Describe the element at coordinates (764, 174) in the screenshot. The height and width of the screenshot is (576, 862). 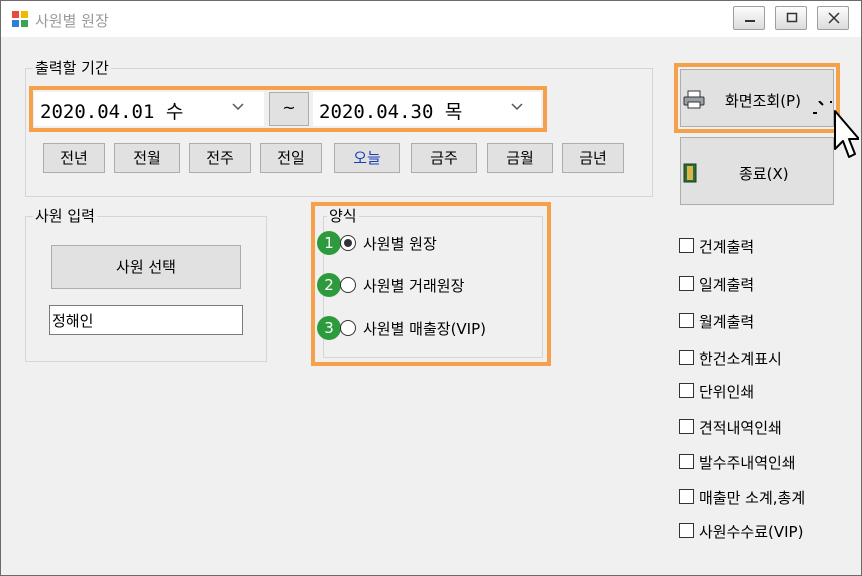
I see `exit-button-label: 종료(X)` at that location.